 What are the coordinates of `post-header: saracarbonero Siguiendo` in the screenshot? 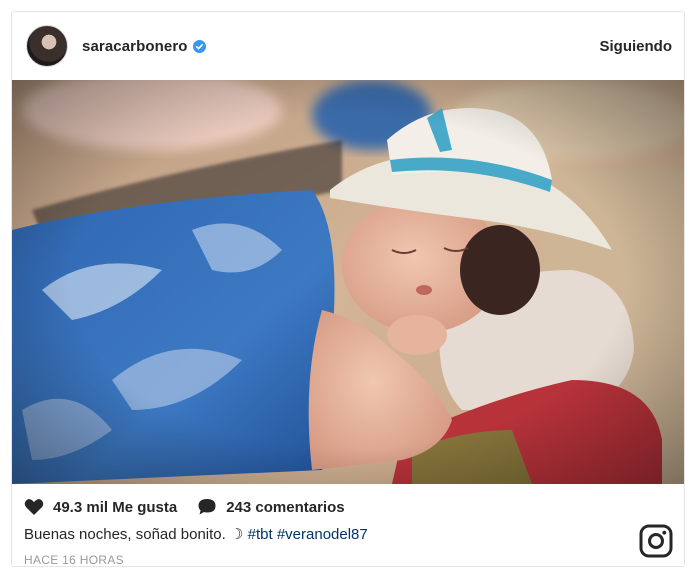 It's located at (348, 46).